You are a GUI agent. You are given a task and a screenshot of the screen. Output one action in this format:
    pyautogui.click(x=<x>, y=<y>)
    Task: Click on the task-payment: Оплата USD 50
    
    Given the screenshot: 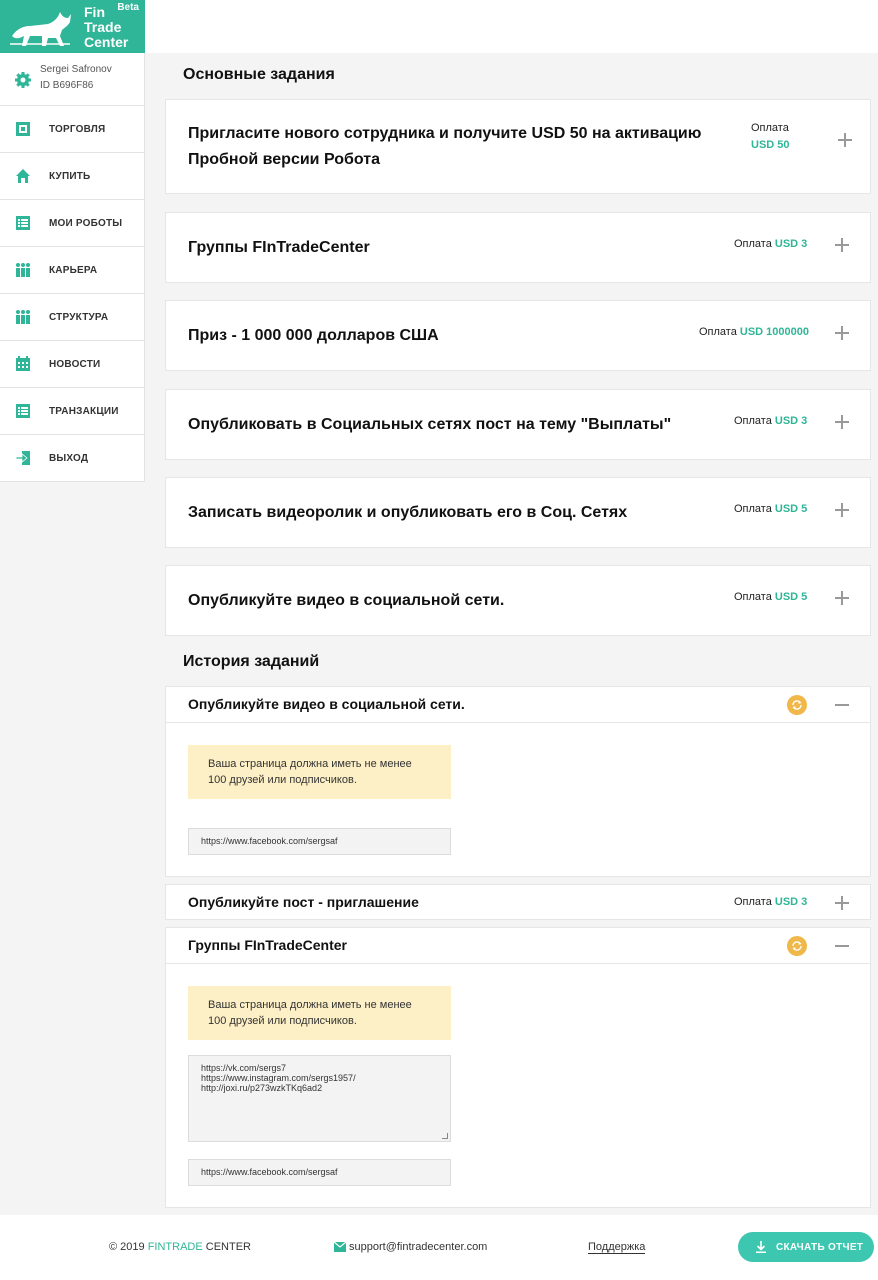 What is the action you would take?
    pyautogui.click(x=770, y=136)
    